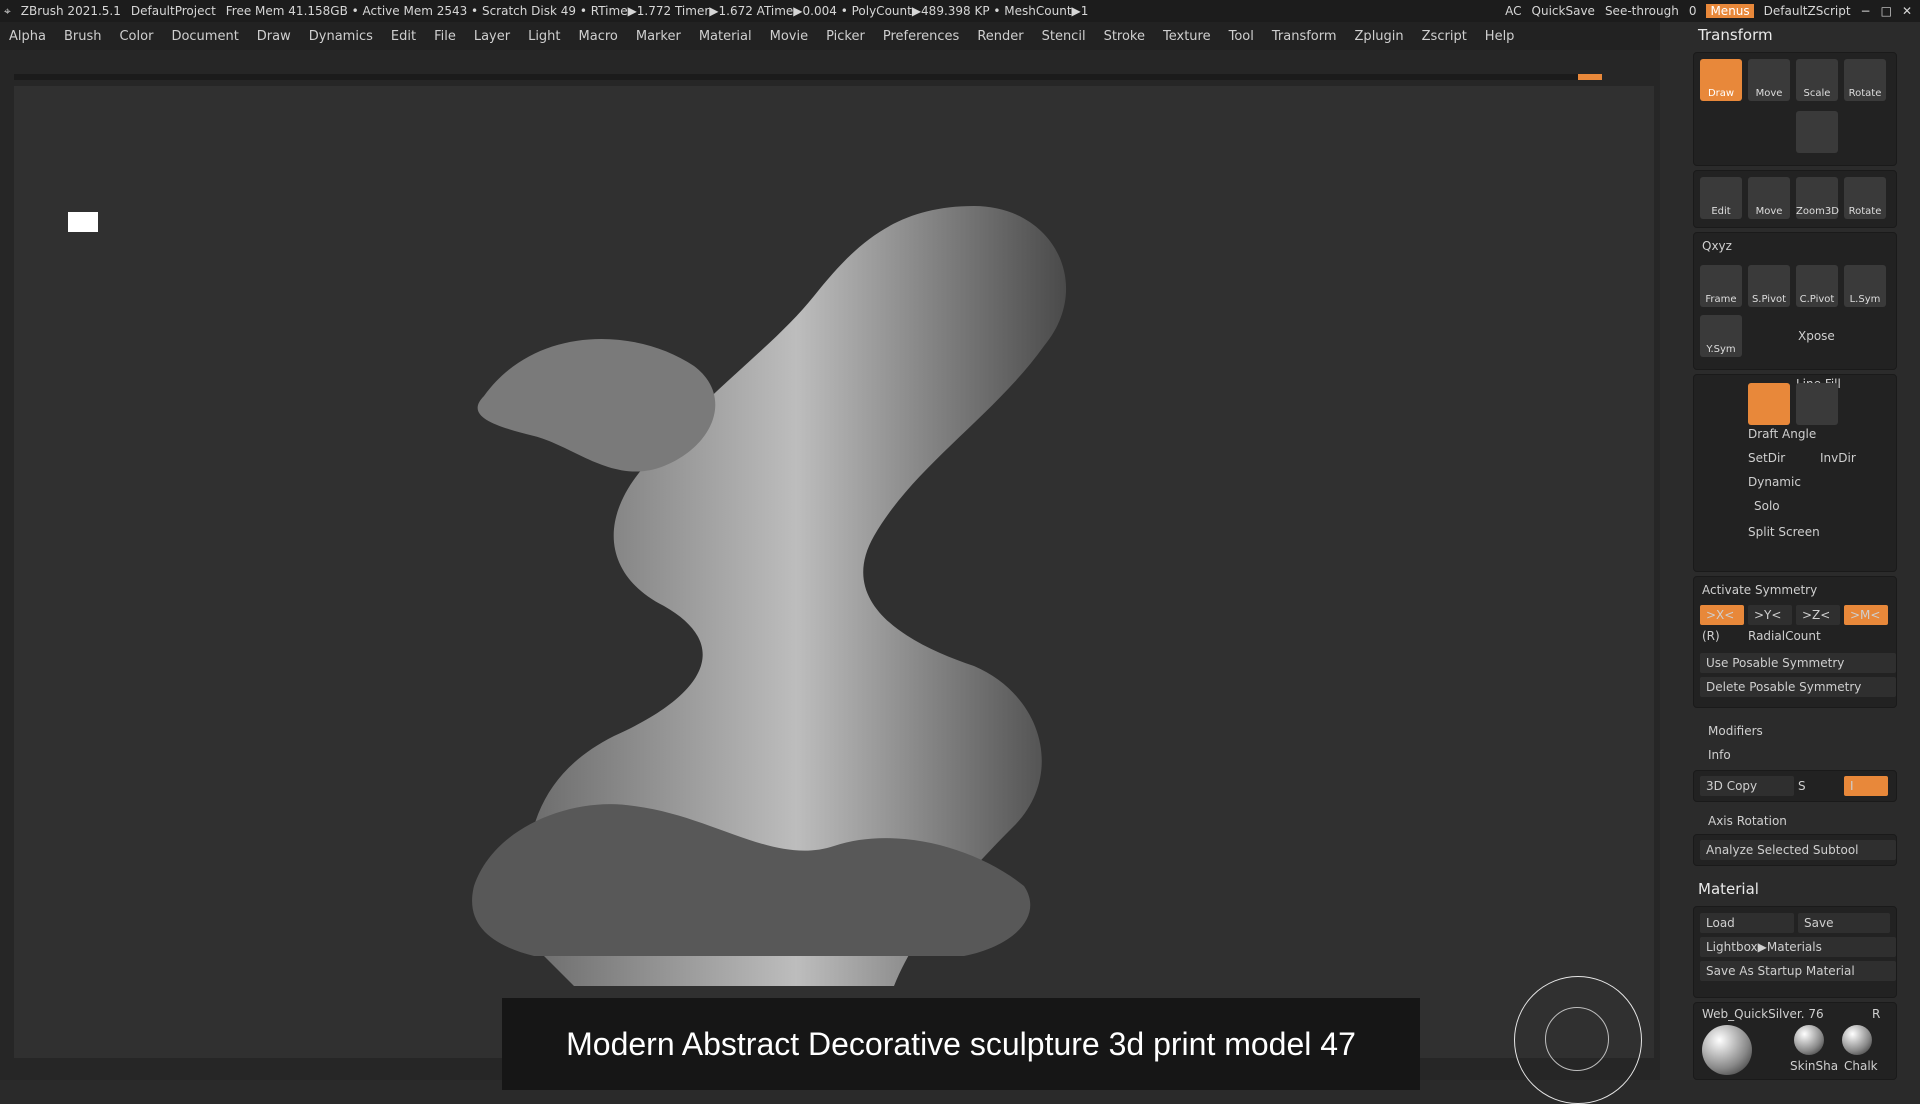 This screenshot has height=1104, width=1920. I want to click on material-r-button: R, so click(1876, 1014).